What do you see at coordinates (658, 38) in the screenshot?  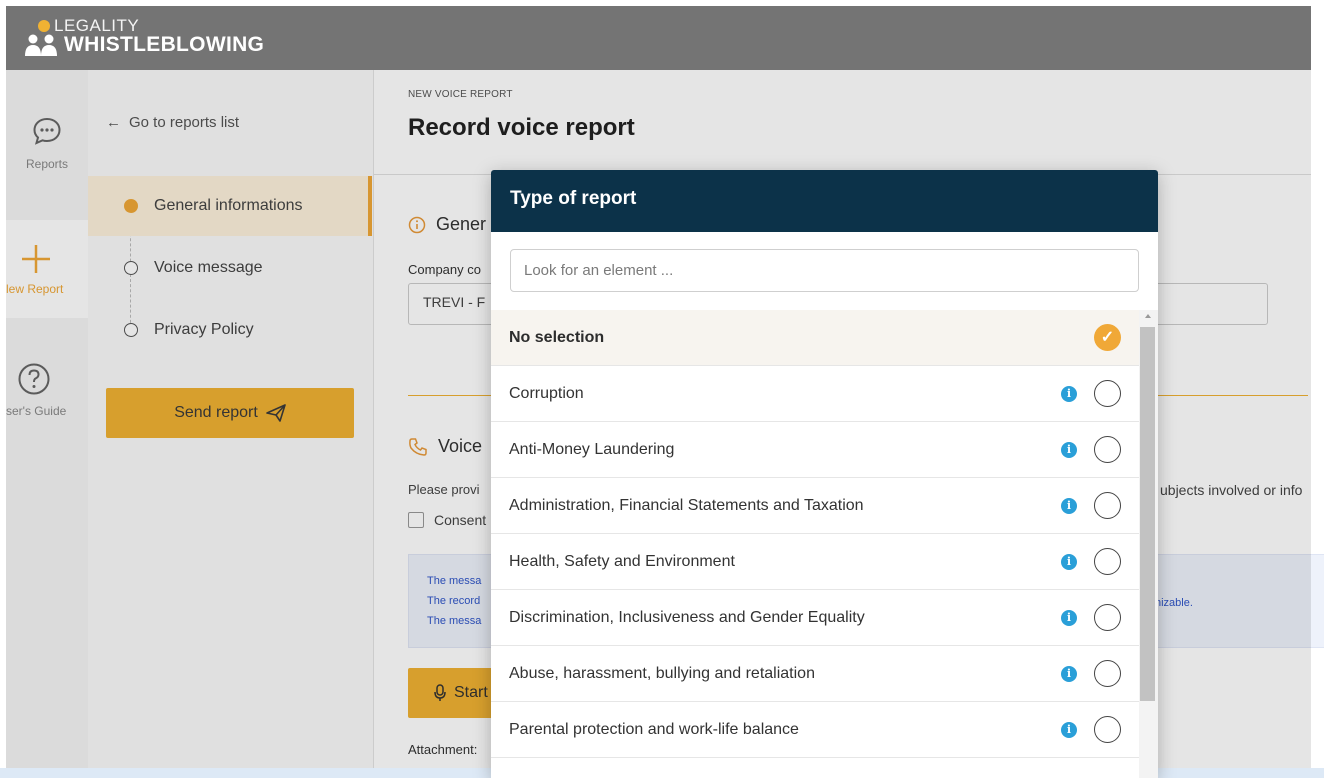 I see `top-bar: LEGALITY WHISTLEBLOWING` at bounding box center [658, 38].